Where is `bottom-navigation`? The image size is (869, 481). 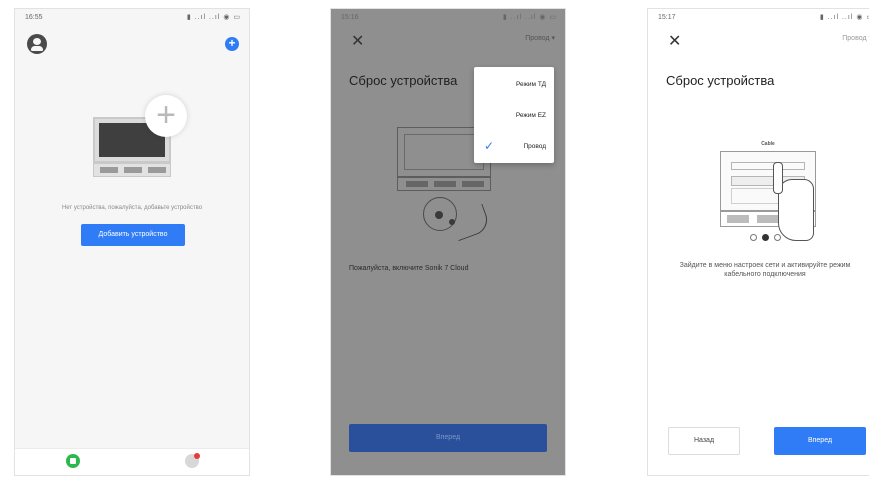 bottom-navigation is located at coordinates (132, 461).